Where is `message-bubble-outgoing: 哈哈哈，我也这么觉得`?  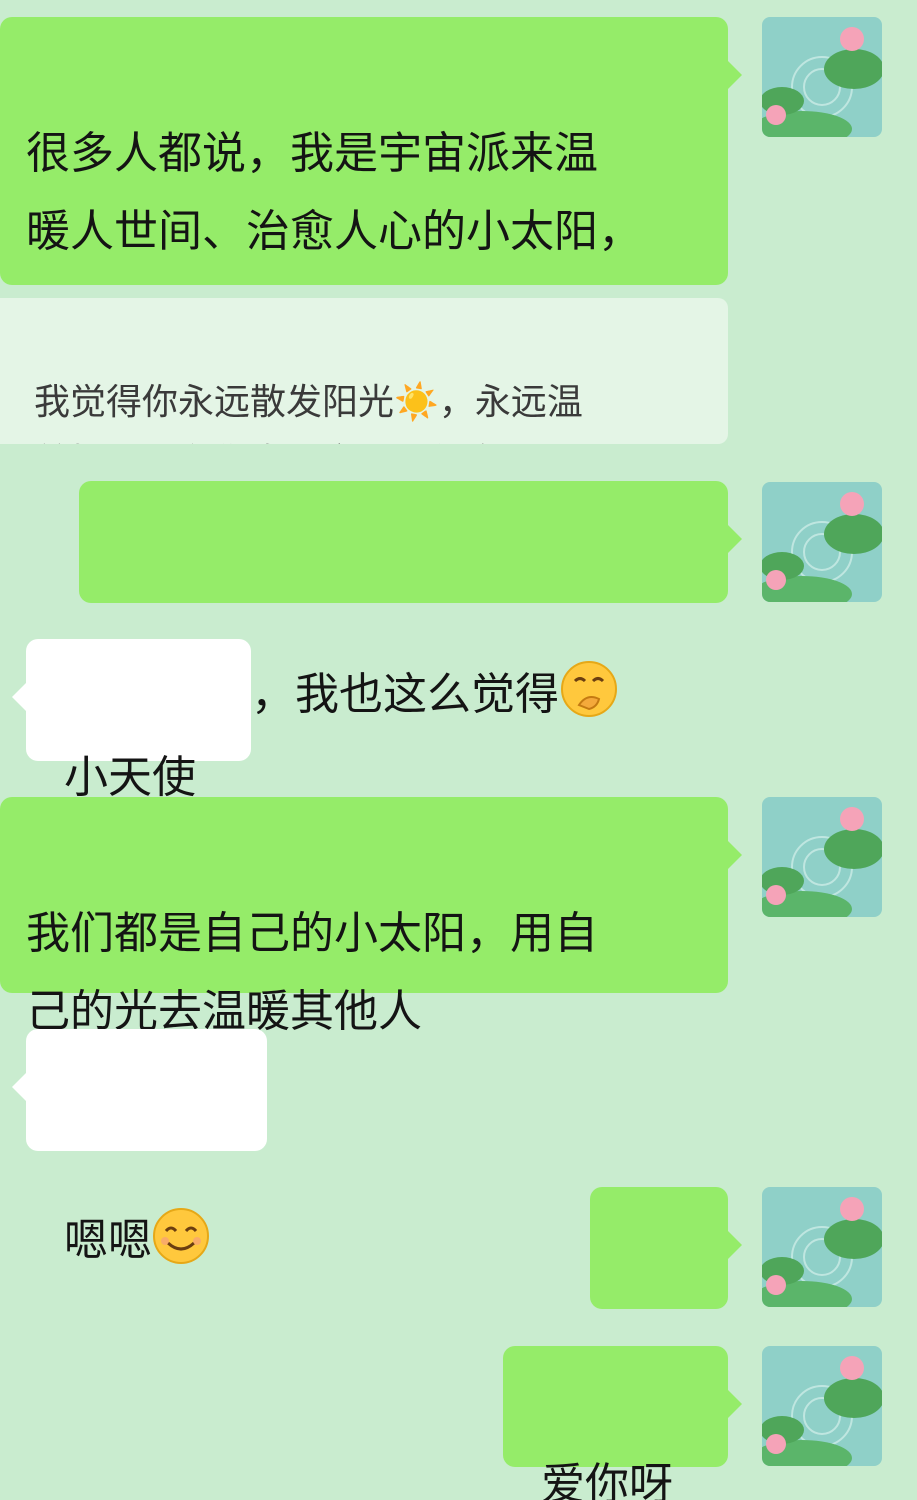 message-bubble-outgoing: 哈哈哈，我也这么觉得 is located at coordinates (410, 600).